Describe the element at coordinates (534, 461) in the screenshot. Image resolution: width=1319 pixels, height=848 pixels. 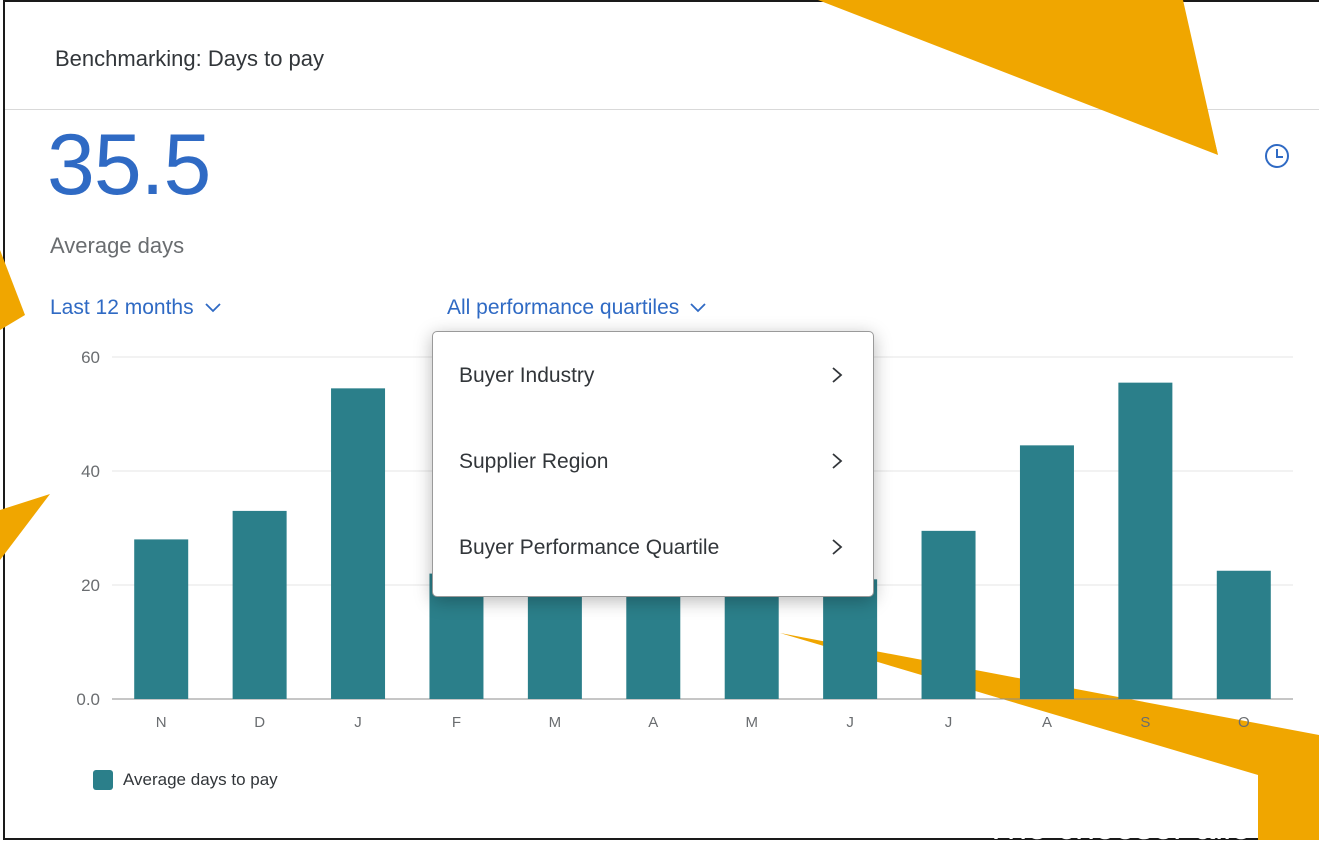
I see `menu-item-label: Supplier Region` at that location.